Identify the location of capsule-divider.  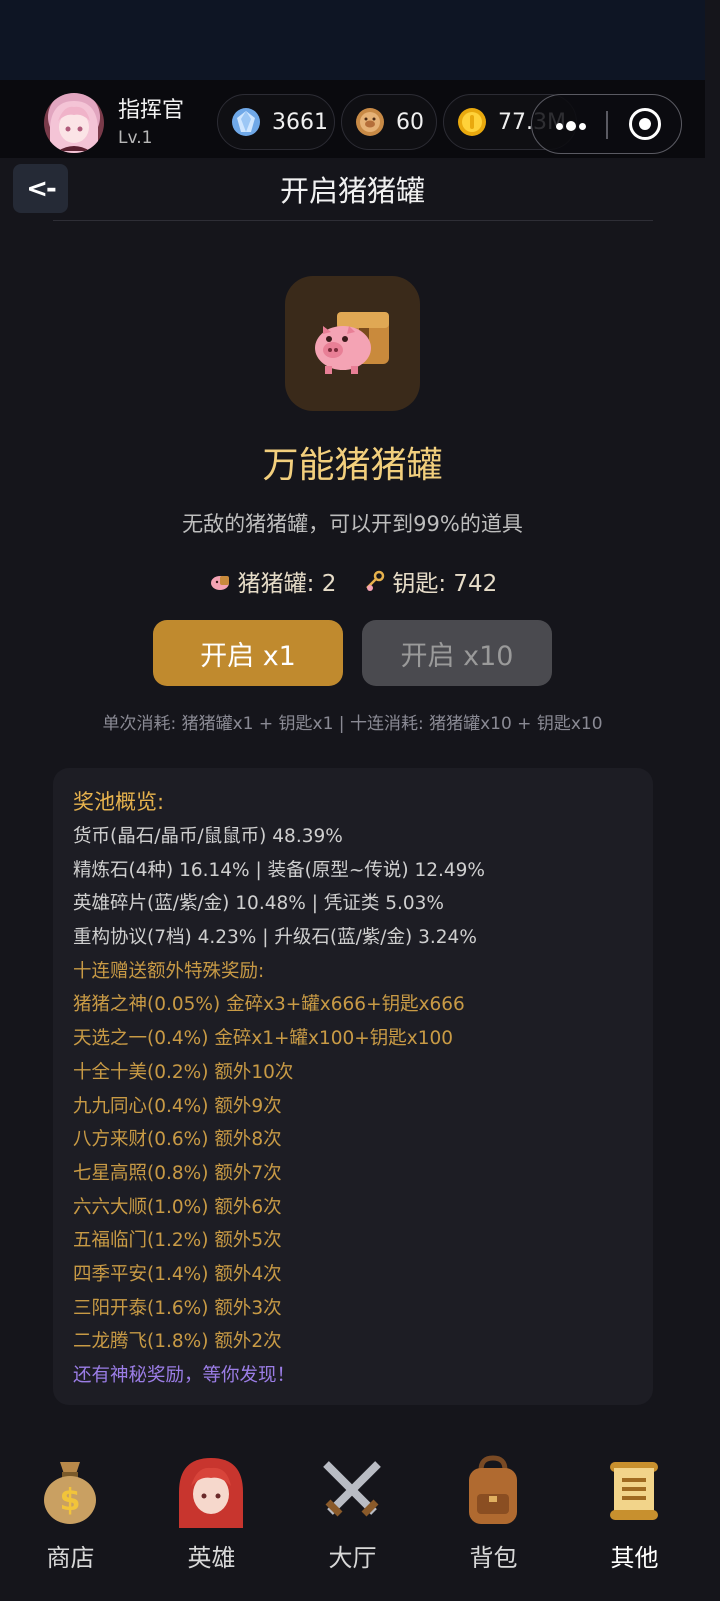
(607, 125).